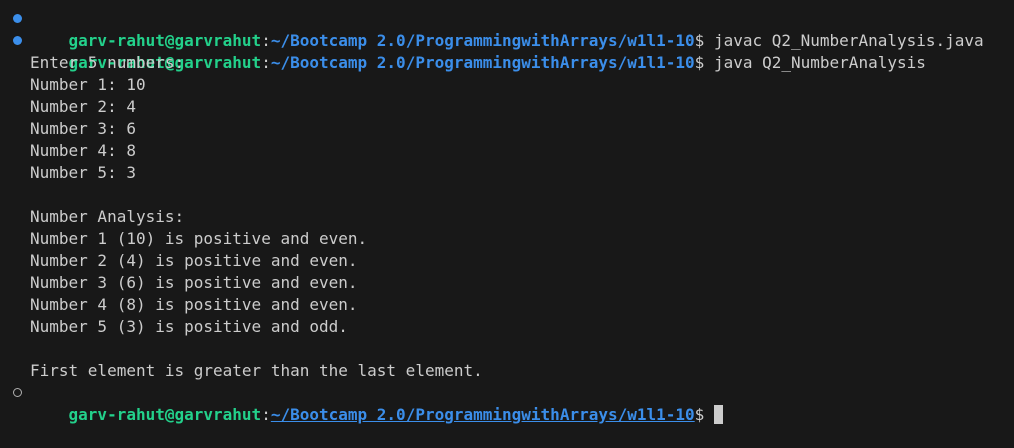  I want to click on output-line: Number 5 (3) is positive and odd., so click(189, 326).